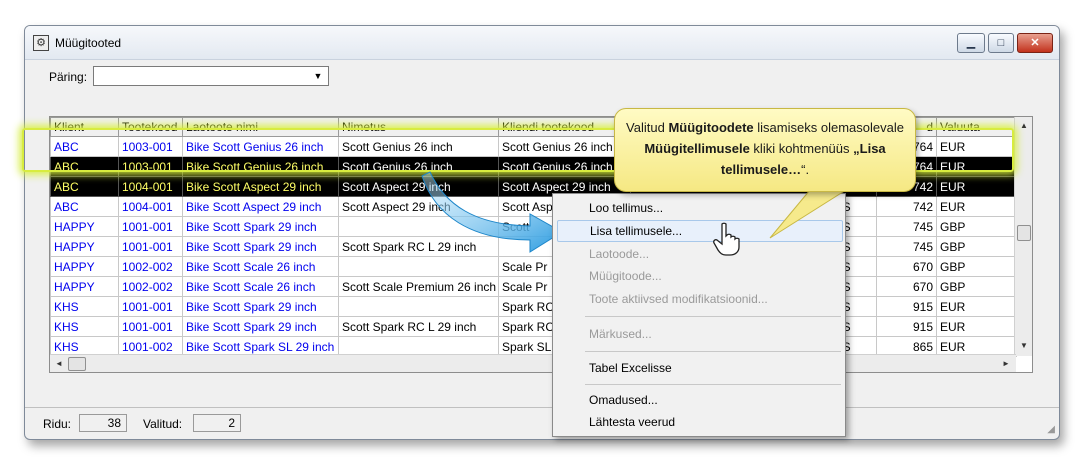 The height and width of the screenshot is (460, 1084). I want to click on callout-bold-1: Müügitoodete, so click(711, 127).